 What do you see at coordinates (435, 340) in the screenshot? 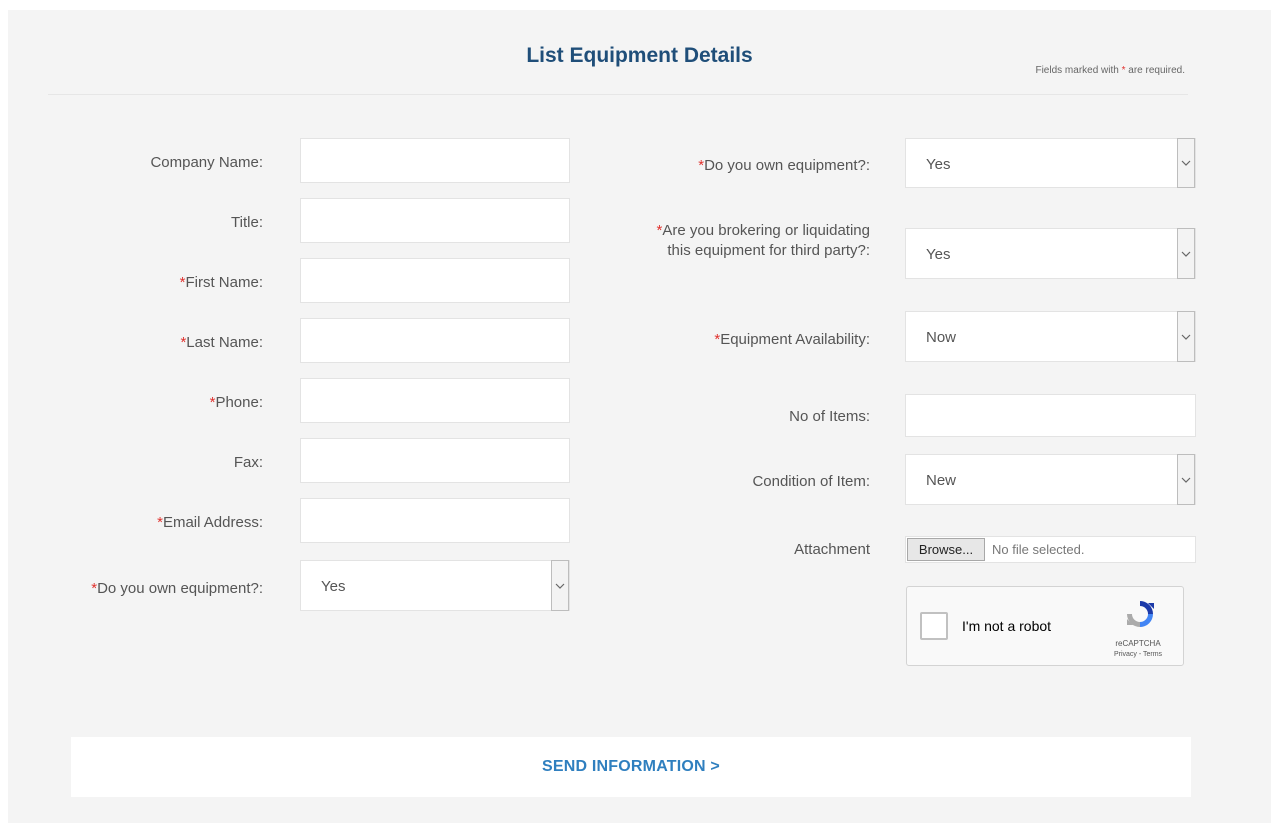
I see `last-name-input` at bounding box center [435, 340].